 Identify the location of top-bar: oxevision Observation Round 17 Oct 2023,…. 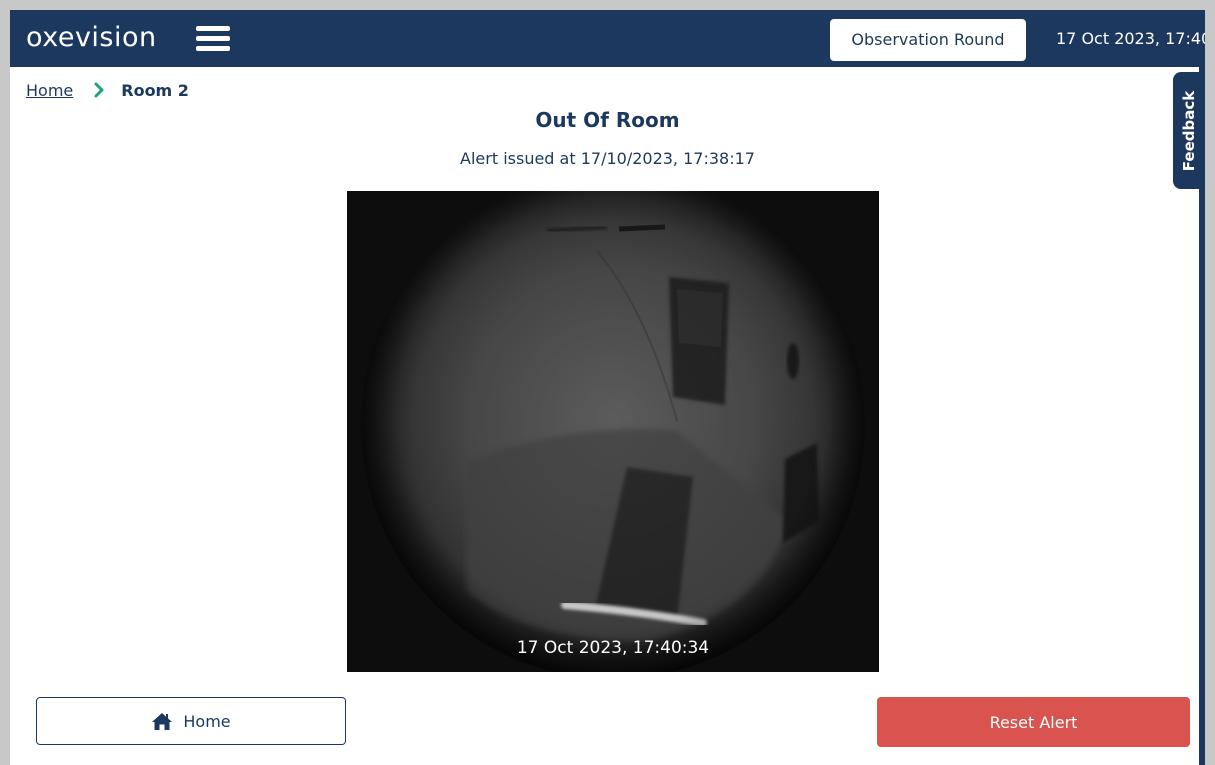
(607, 38).